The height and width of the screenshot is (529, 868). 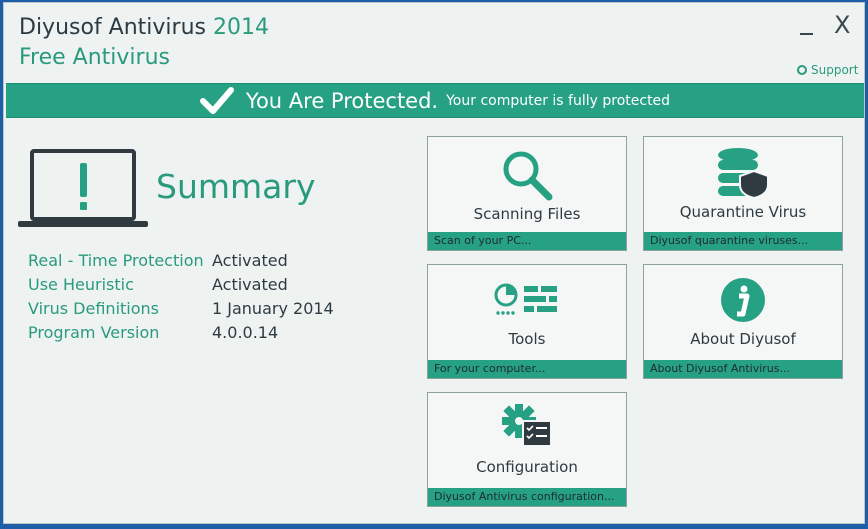 I want to click on app-title: Diyusof Antivirus 2014, so click(x=144, y=27).